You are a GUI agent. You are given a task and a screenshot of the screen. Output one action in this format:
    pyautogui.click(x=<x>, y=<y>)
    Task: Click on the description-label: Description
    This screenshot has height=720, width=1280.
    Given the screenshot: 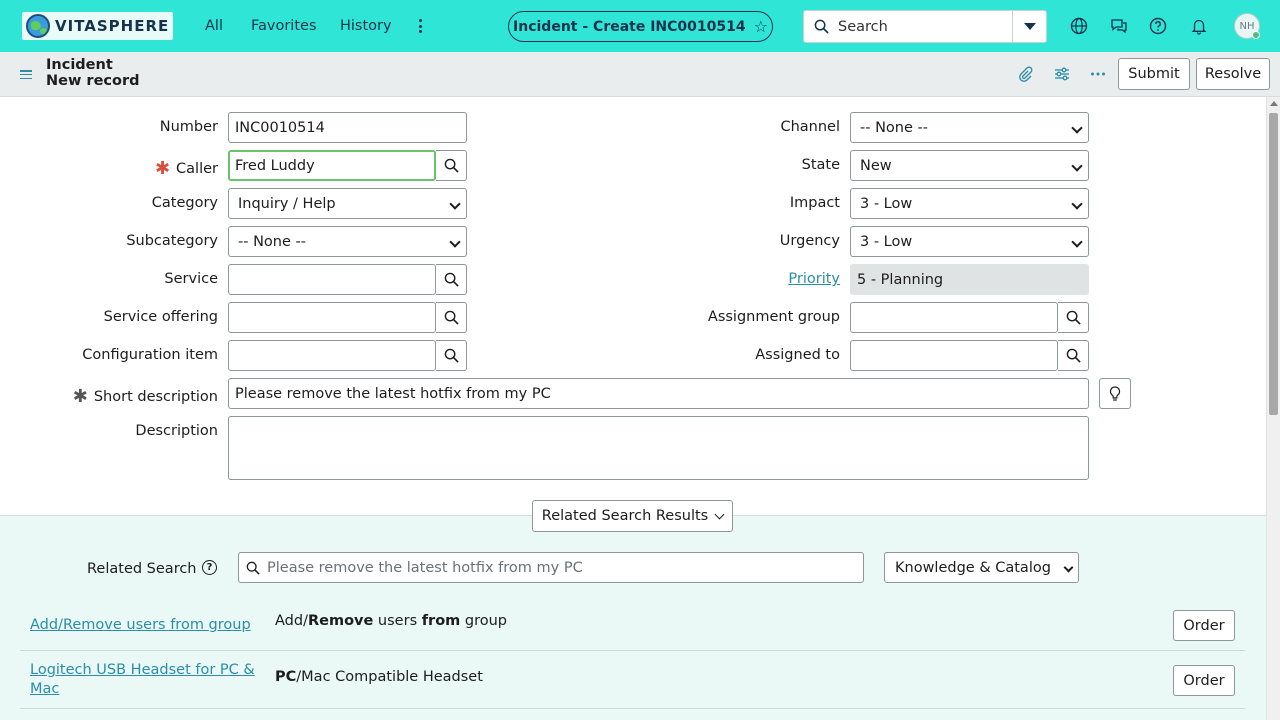 What is the action you would take?
    pyautogui.click(x=176, y=431)
    